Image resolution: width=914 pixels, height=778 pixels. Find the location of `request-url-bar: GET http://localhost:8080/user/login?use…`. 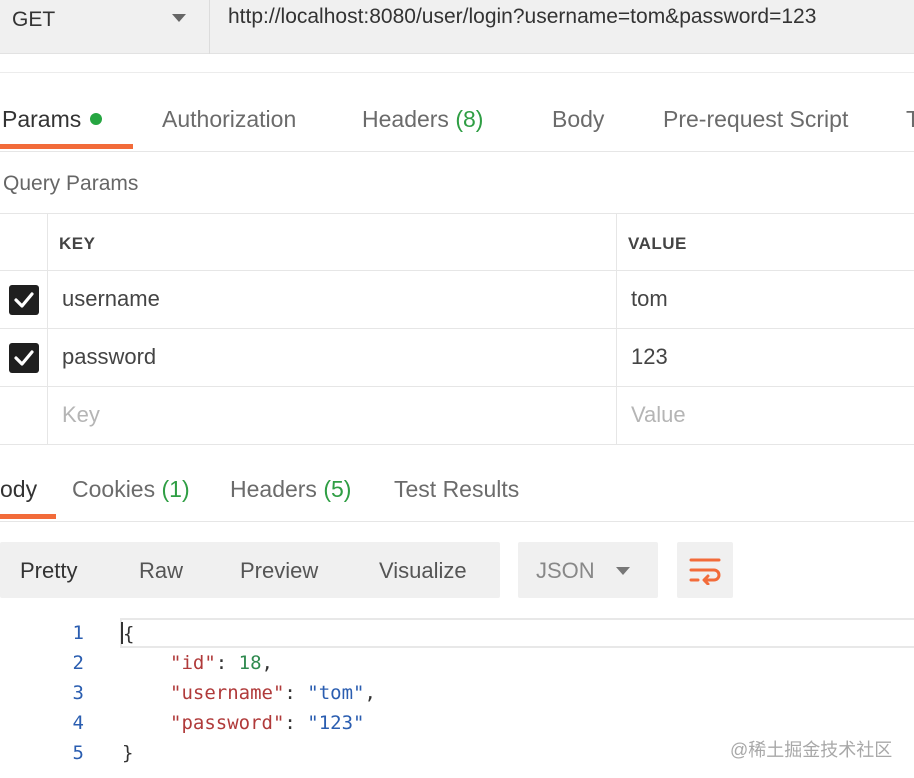

request-url-bar: GET http://localhost:8080/user/login?use… is located at coordinates (457, 27).